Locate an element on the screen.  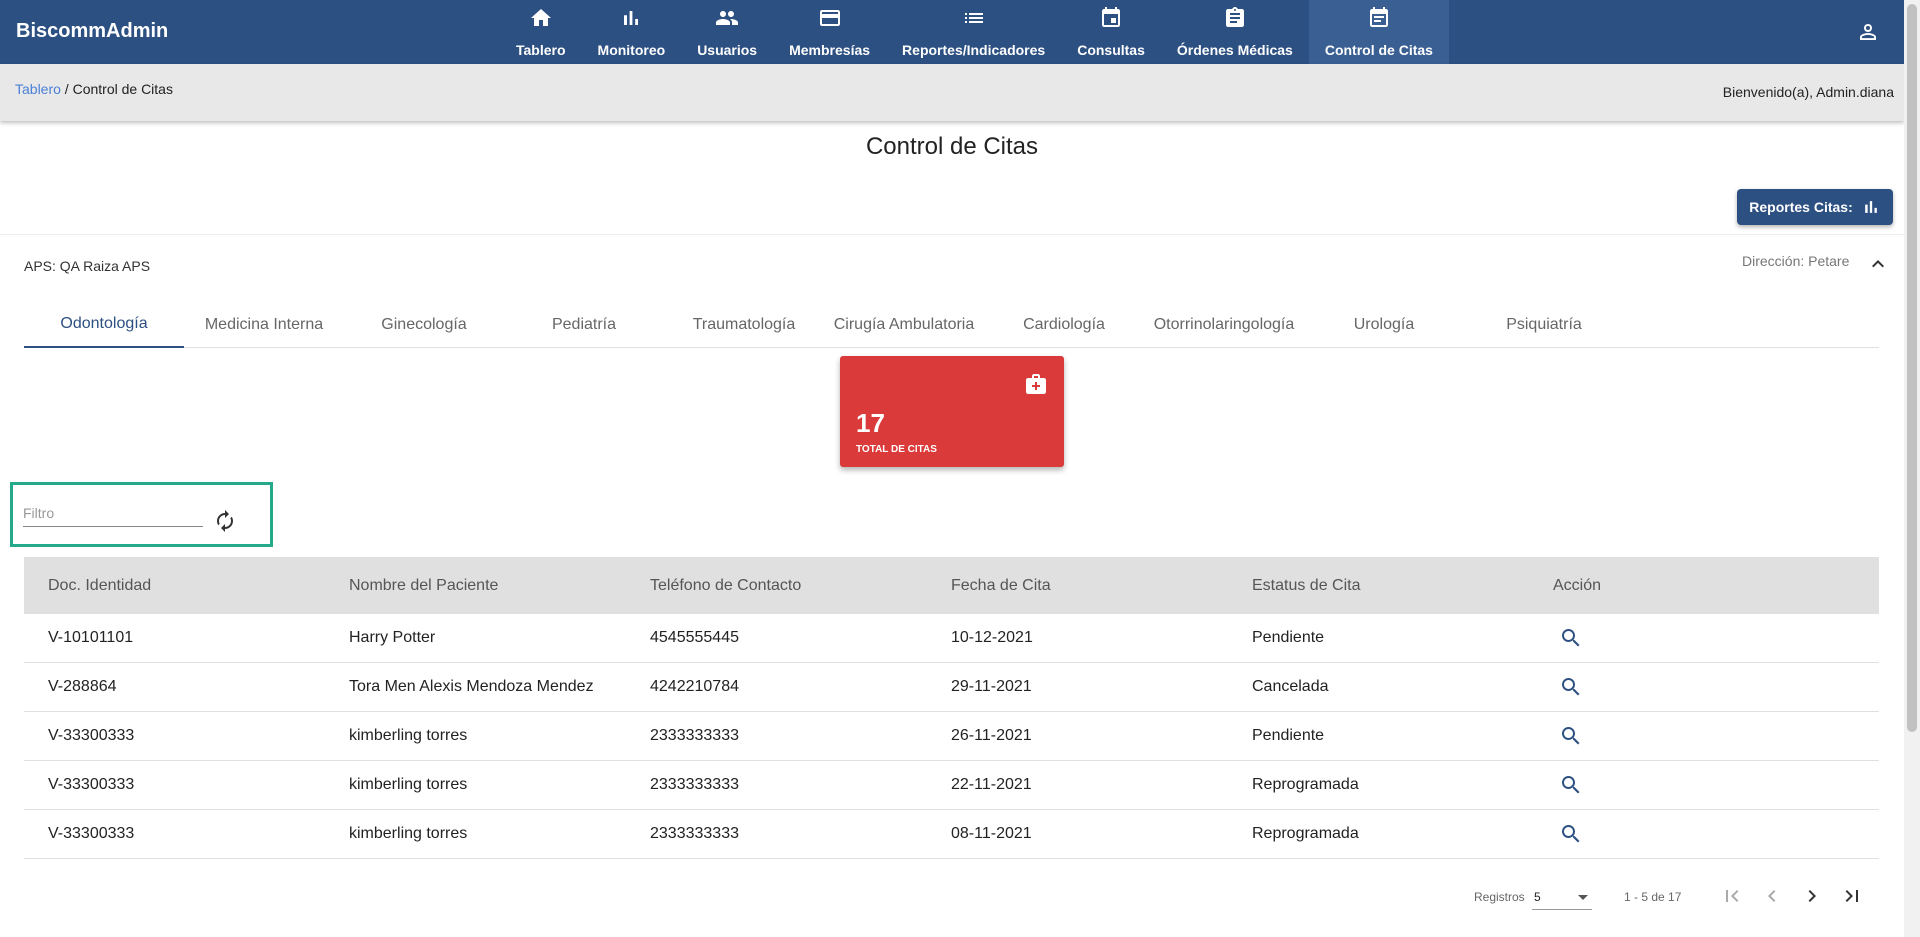
column-header: Fecha de Cita is located at coordinates (1077, 586).